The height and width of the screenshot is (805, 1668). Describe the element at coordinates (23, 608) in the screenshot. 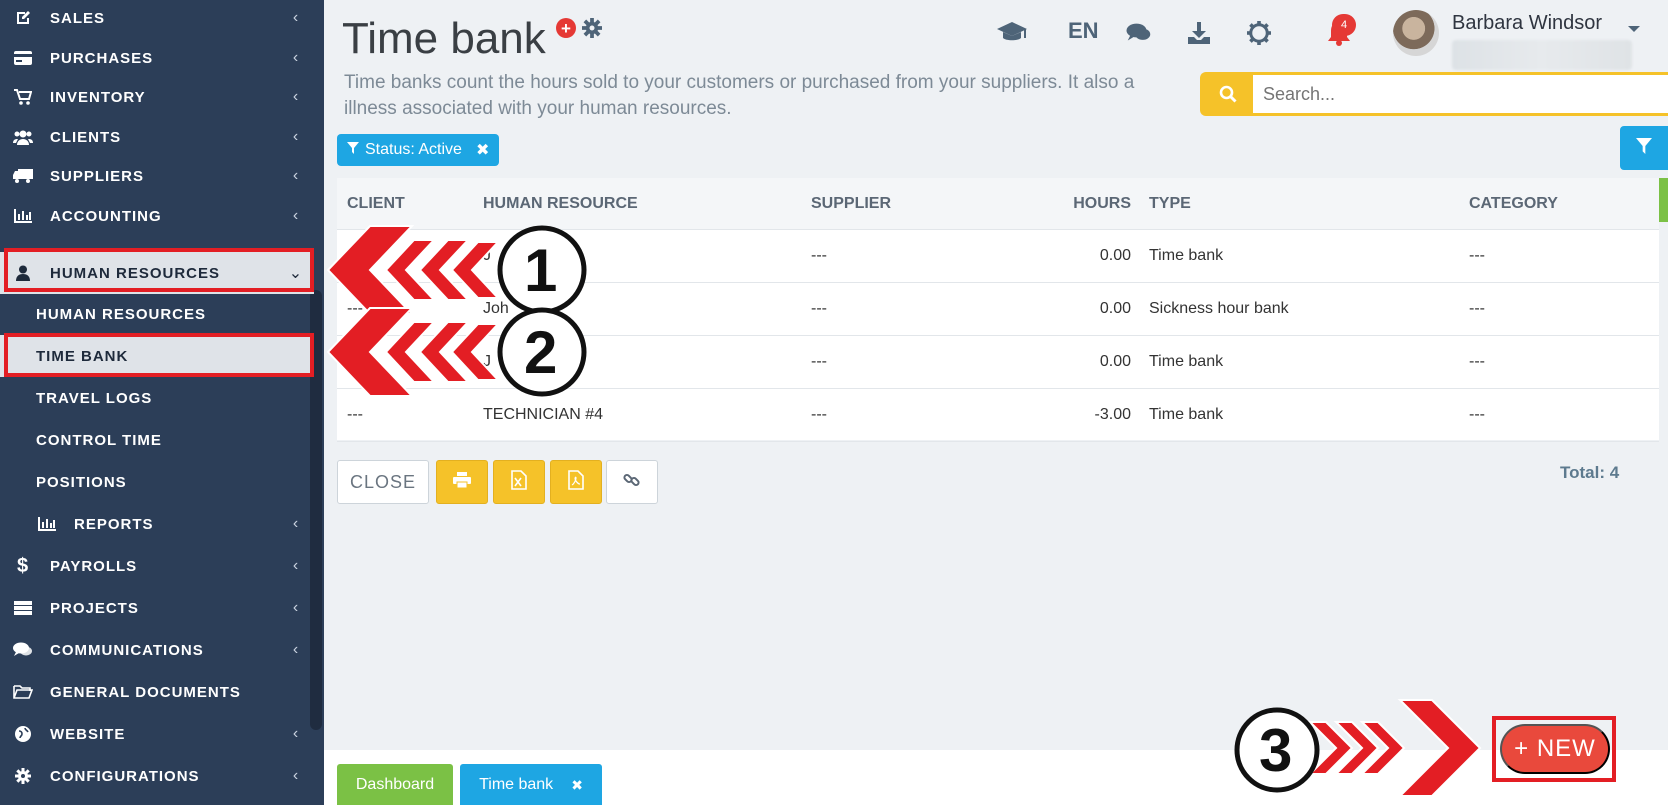

I see `server-icon` at that location.